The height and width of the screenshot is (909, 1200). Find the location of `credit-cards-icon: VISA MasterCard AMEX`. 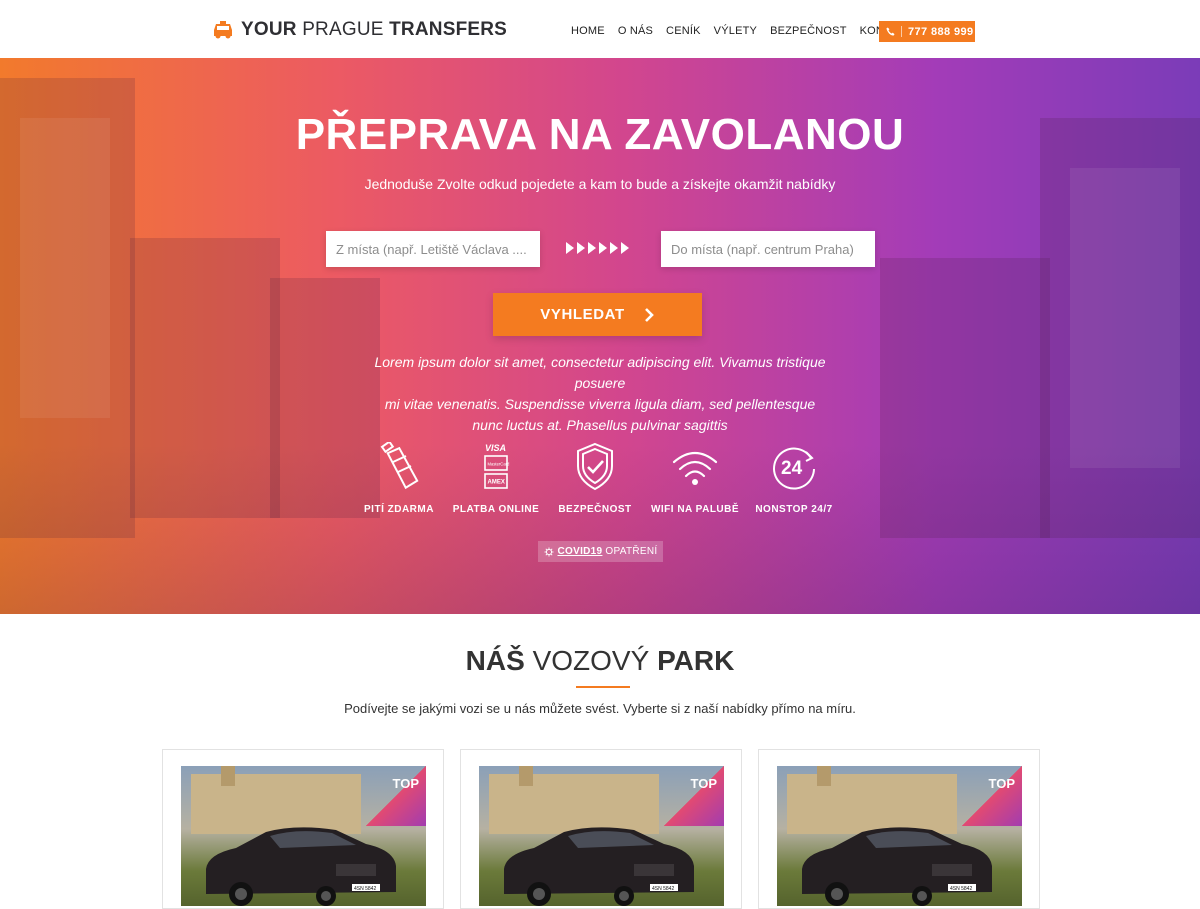

credit-cards-icon: VISA MasterCard AMEX is located at coordinates (497, 466).